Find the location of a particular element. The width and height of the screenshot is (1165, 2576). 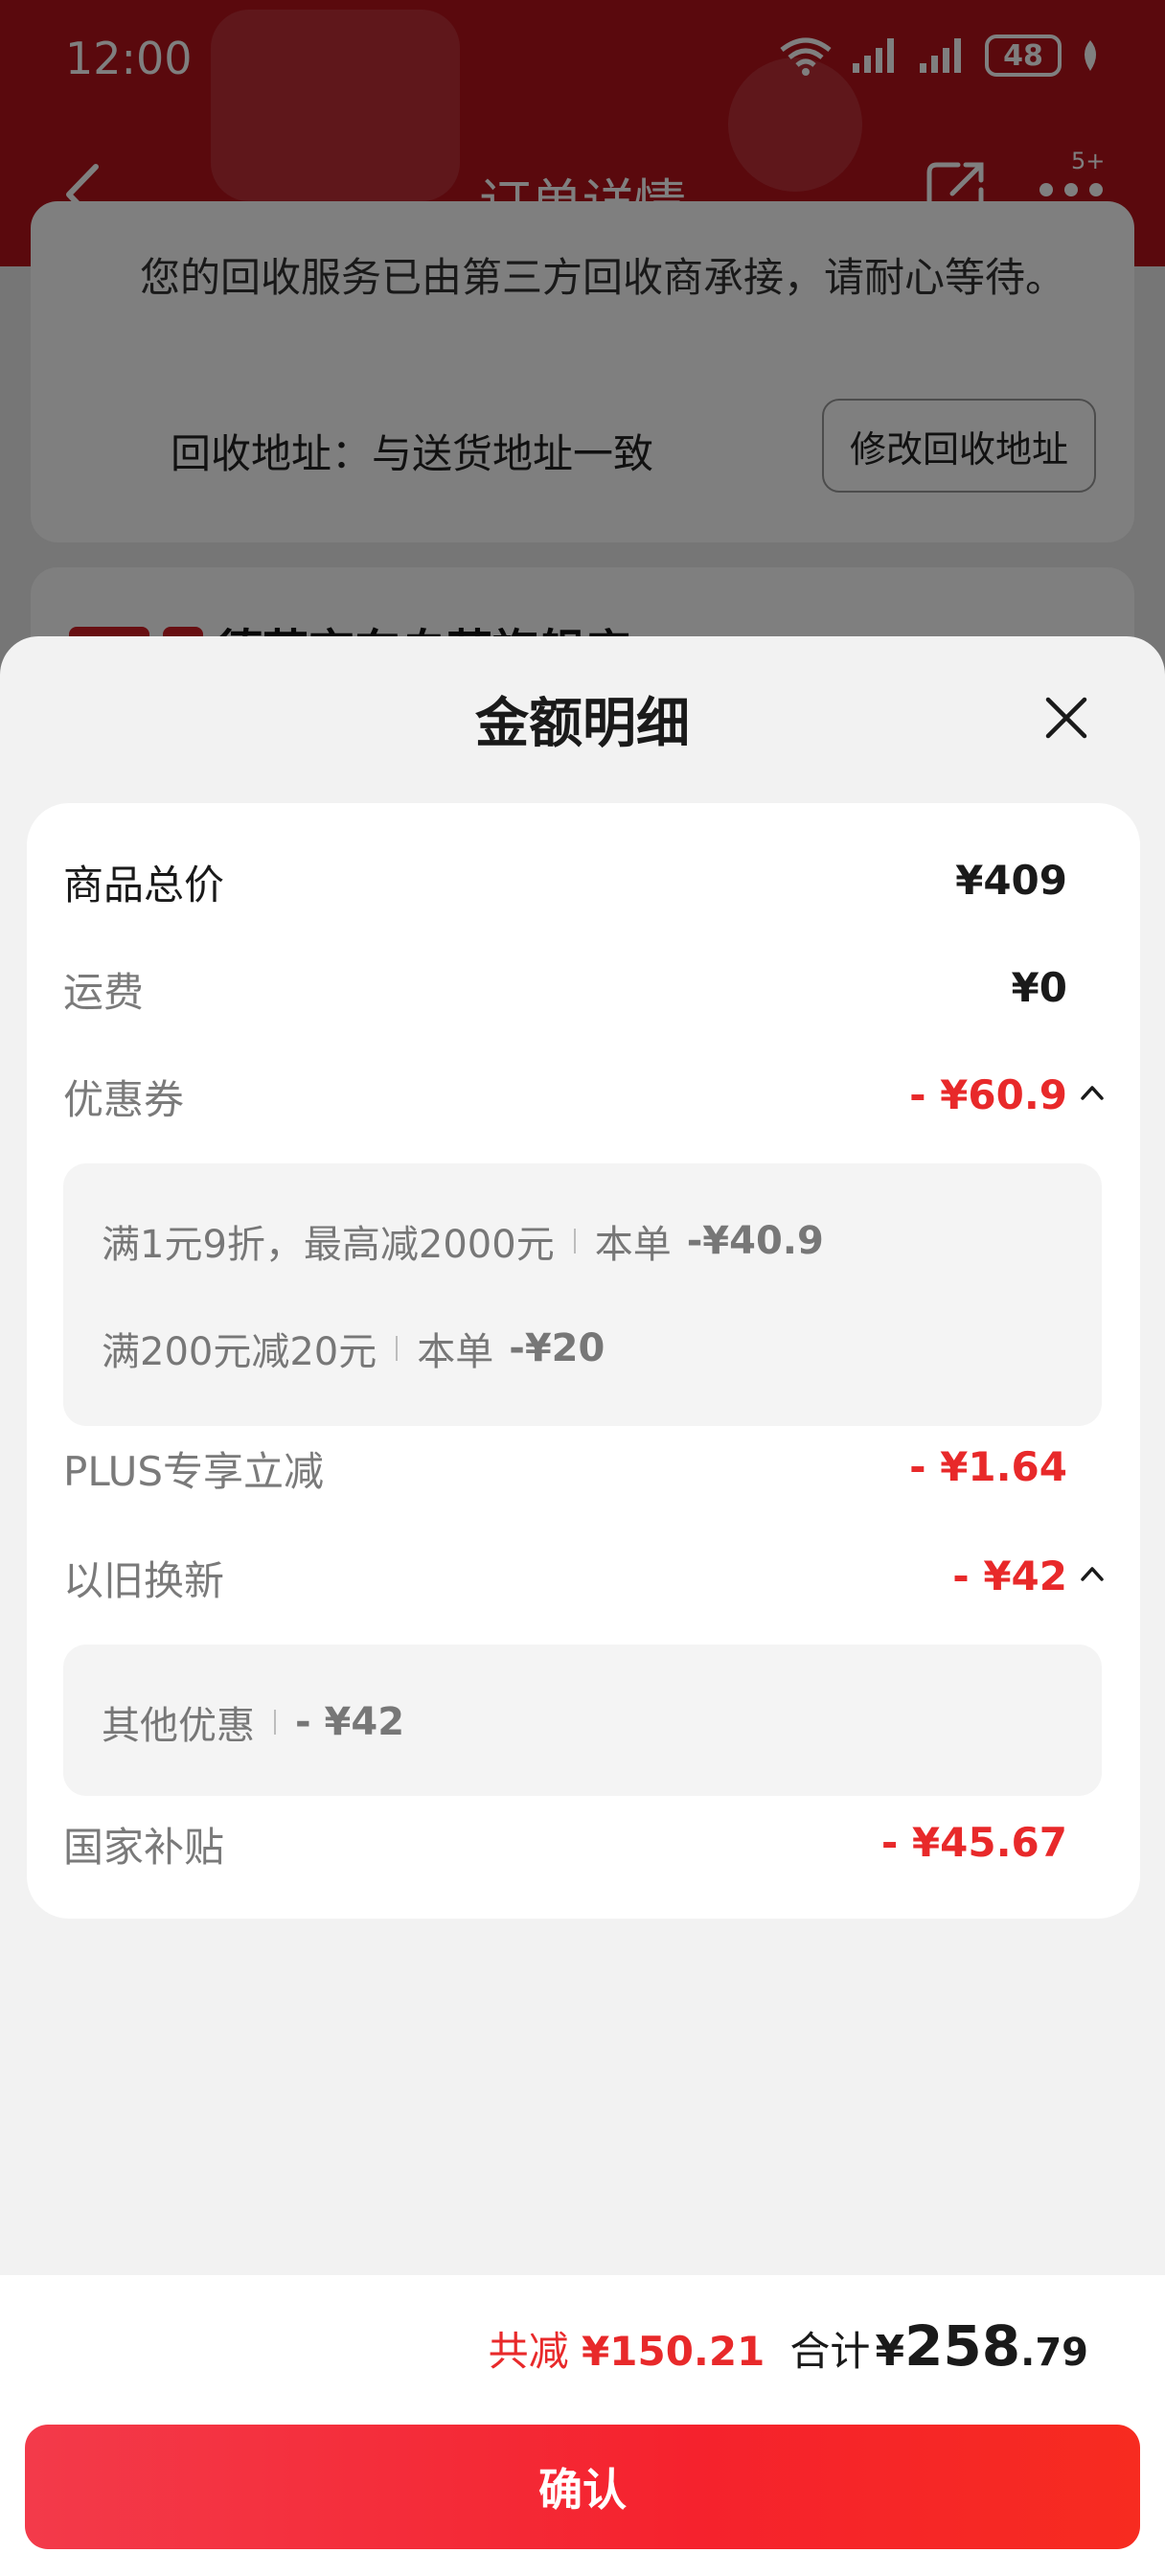

total-currency: ¥ is located at coordinates (890, 2351).